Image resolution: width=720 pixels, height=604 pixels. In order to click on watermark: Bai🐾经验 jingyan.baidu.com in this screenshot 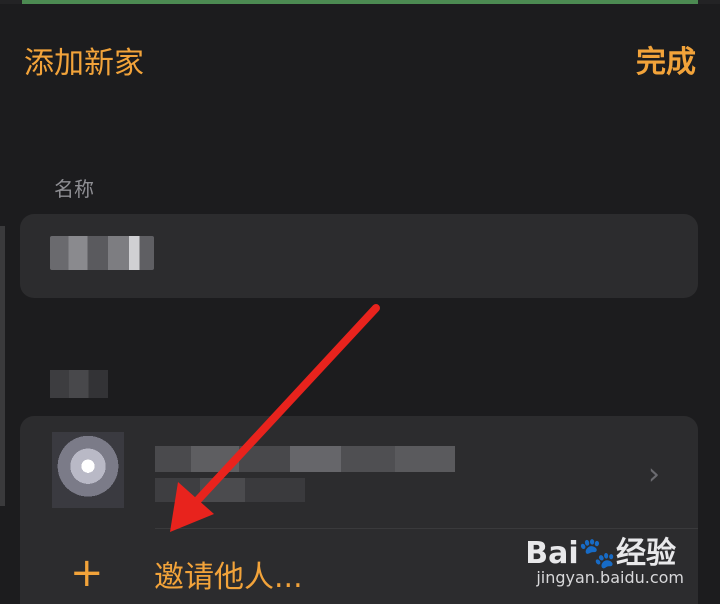, I will do `click(599, 558)`.